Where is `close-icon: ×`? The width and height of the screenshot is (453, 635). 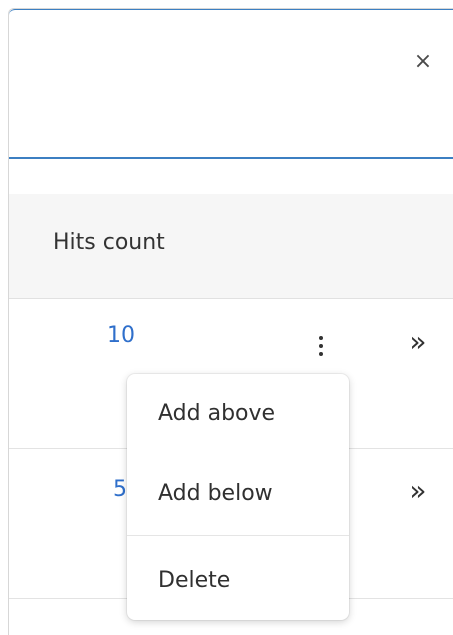
close-icon: × is located at coordinates (423, 62).